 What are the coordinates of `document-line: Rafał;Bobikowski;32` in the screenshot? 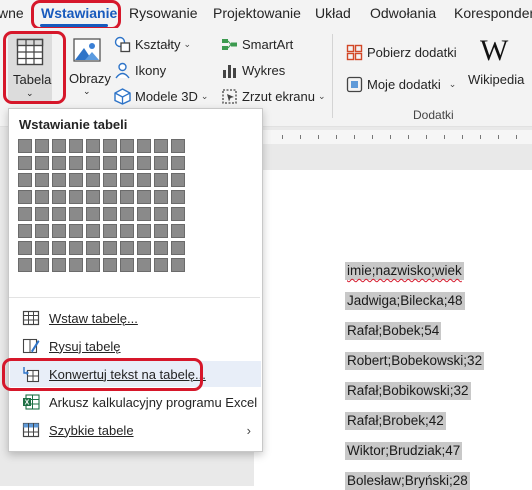 It's located at (408, 391).